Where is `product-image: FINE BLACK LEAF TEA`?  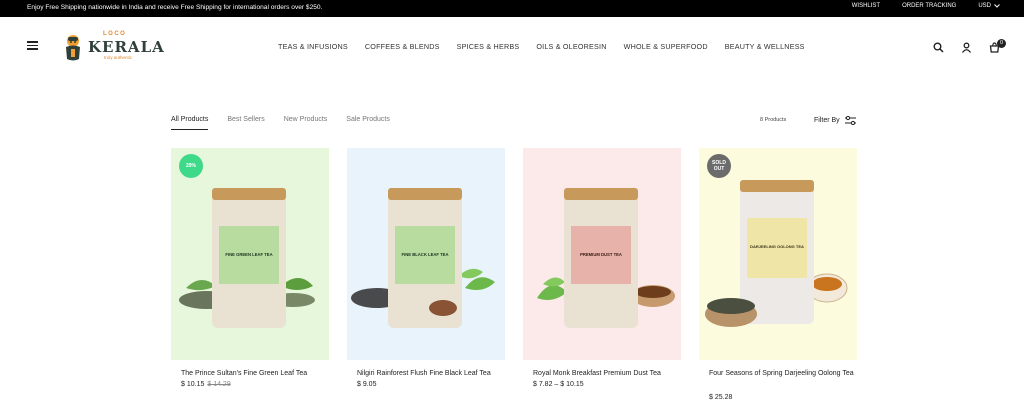 product-image: FINE BLACK LEAF TEA is located at coordinates (426, 254).